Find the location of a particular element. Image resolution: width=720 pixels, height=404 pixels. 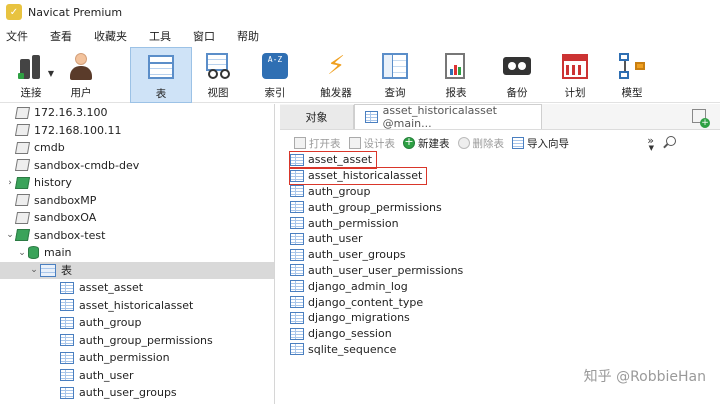

add-icon is located at coordinates (409, 142).